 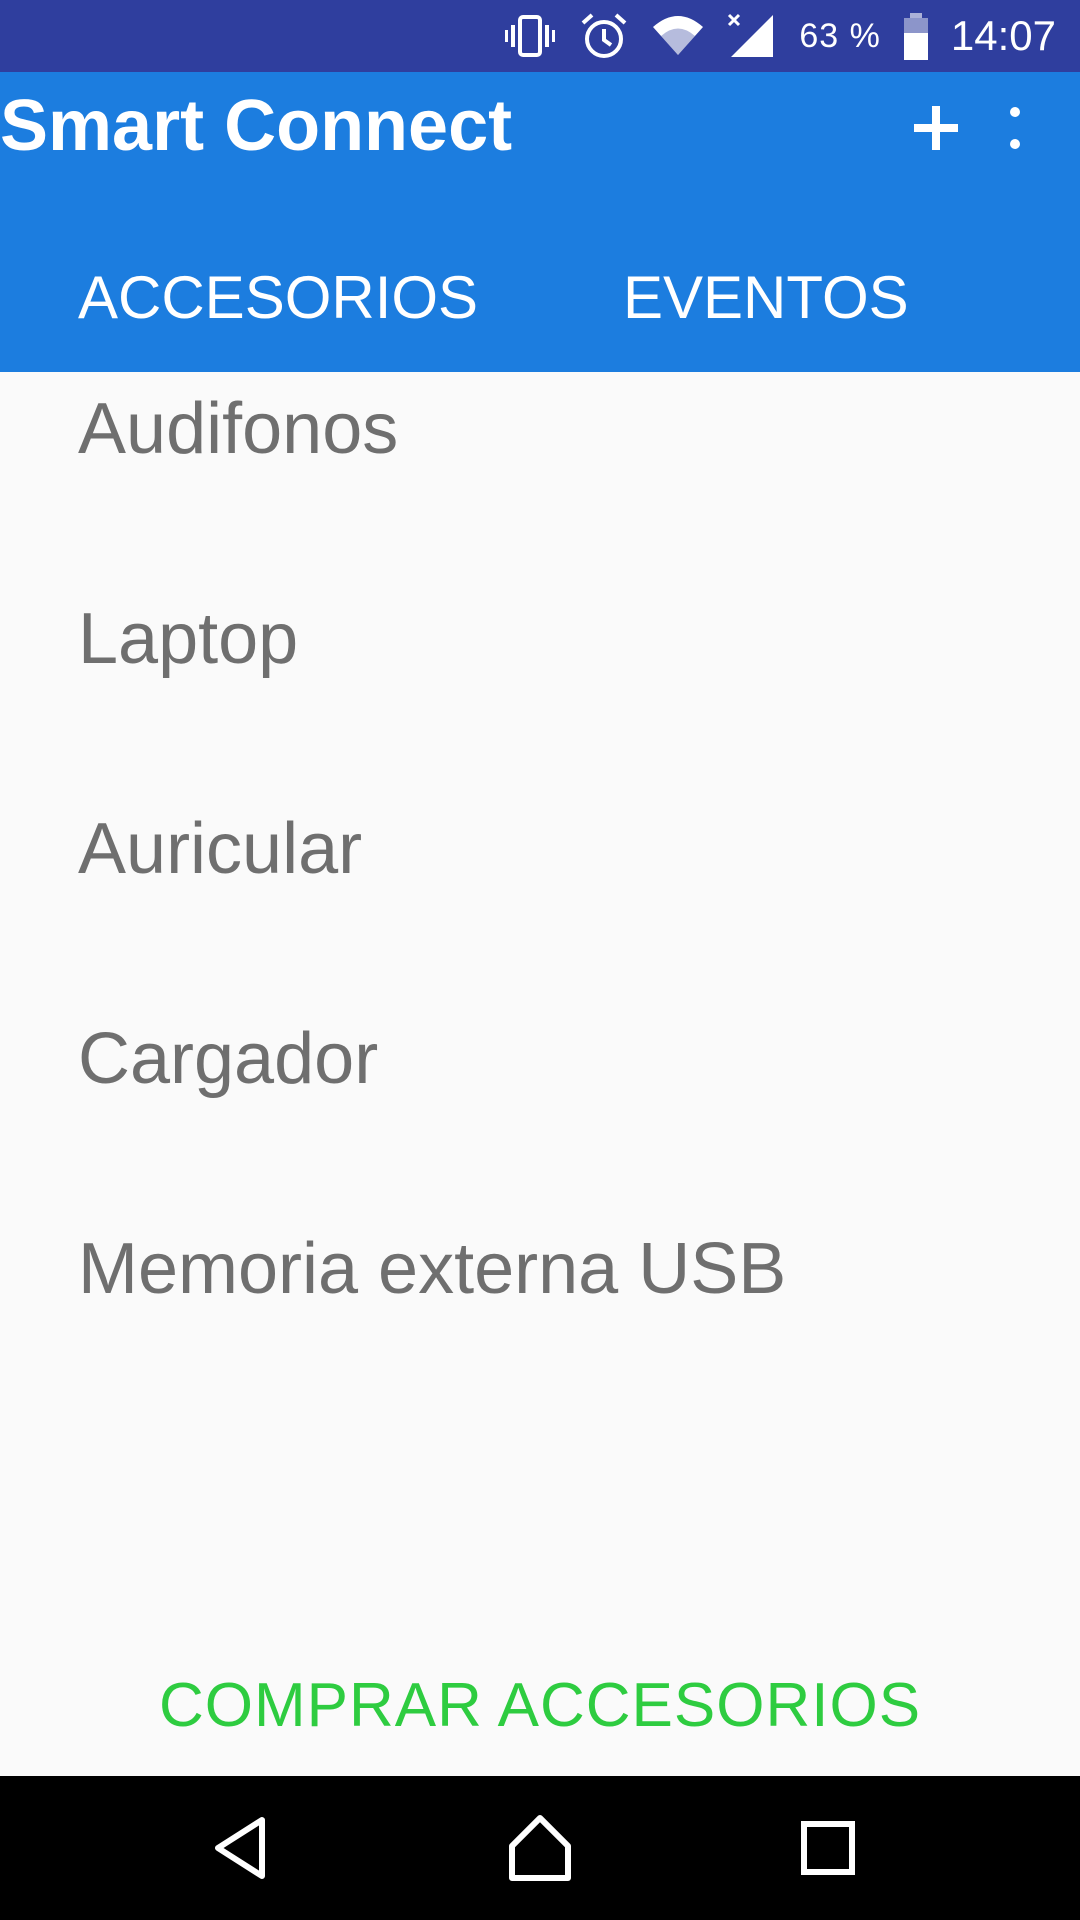 I want to click on list-item-memoria-usb: Memoria externa USB, so click(x=540, y=1269).